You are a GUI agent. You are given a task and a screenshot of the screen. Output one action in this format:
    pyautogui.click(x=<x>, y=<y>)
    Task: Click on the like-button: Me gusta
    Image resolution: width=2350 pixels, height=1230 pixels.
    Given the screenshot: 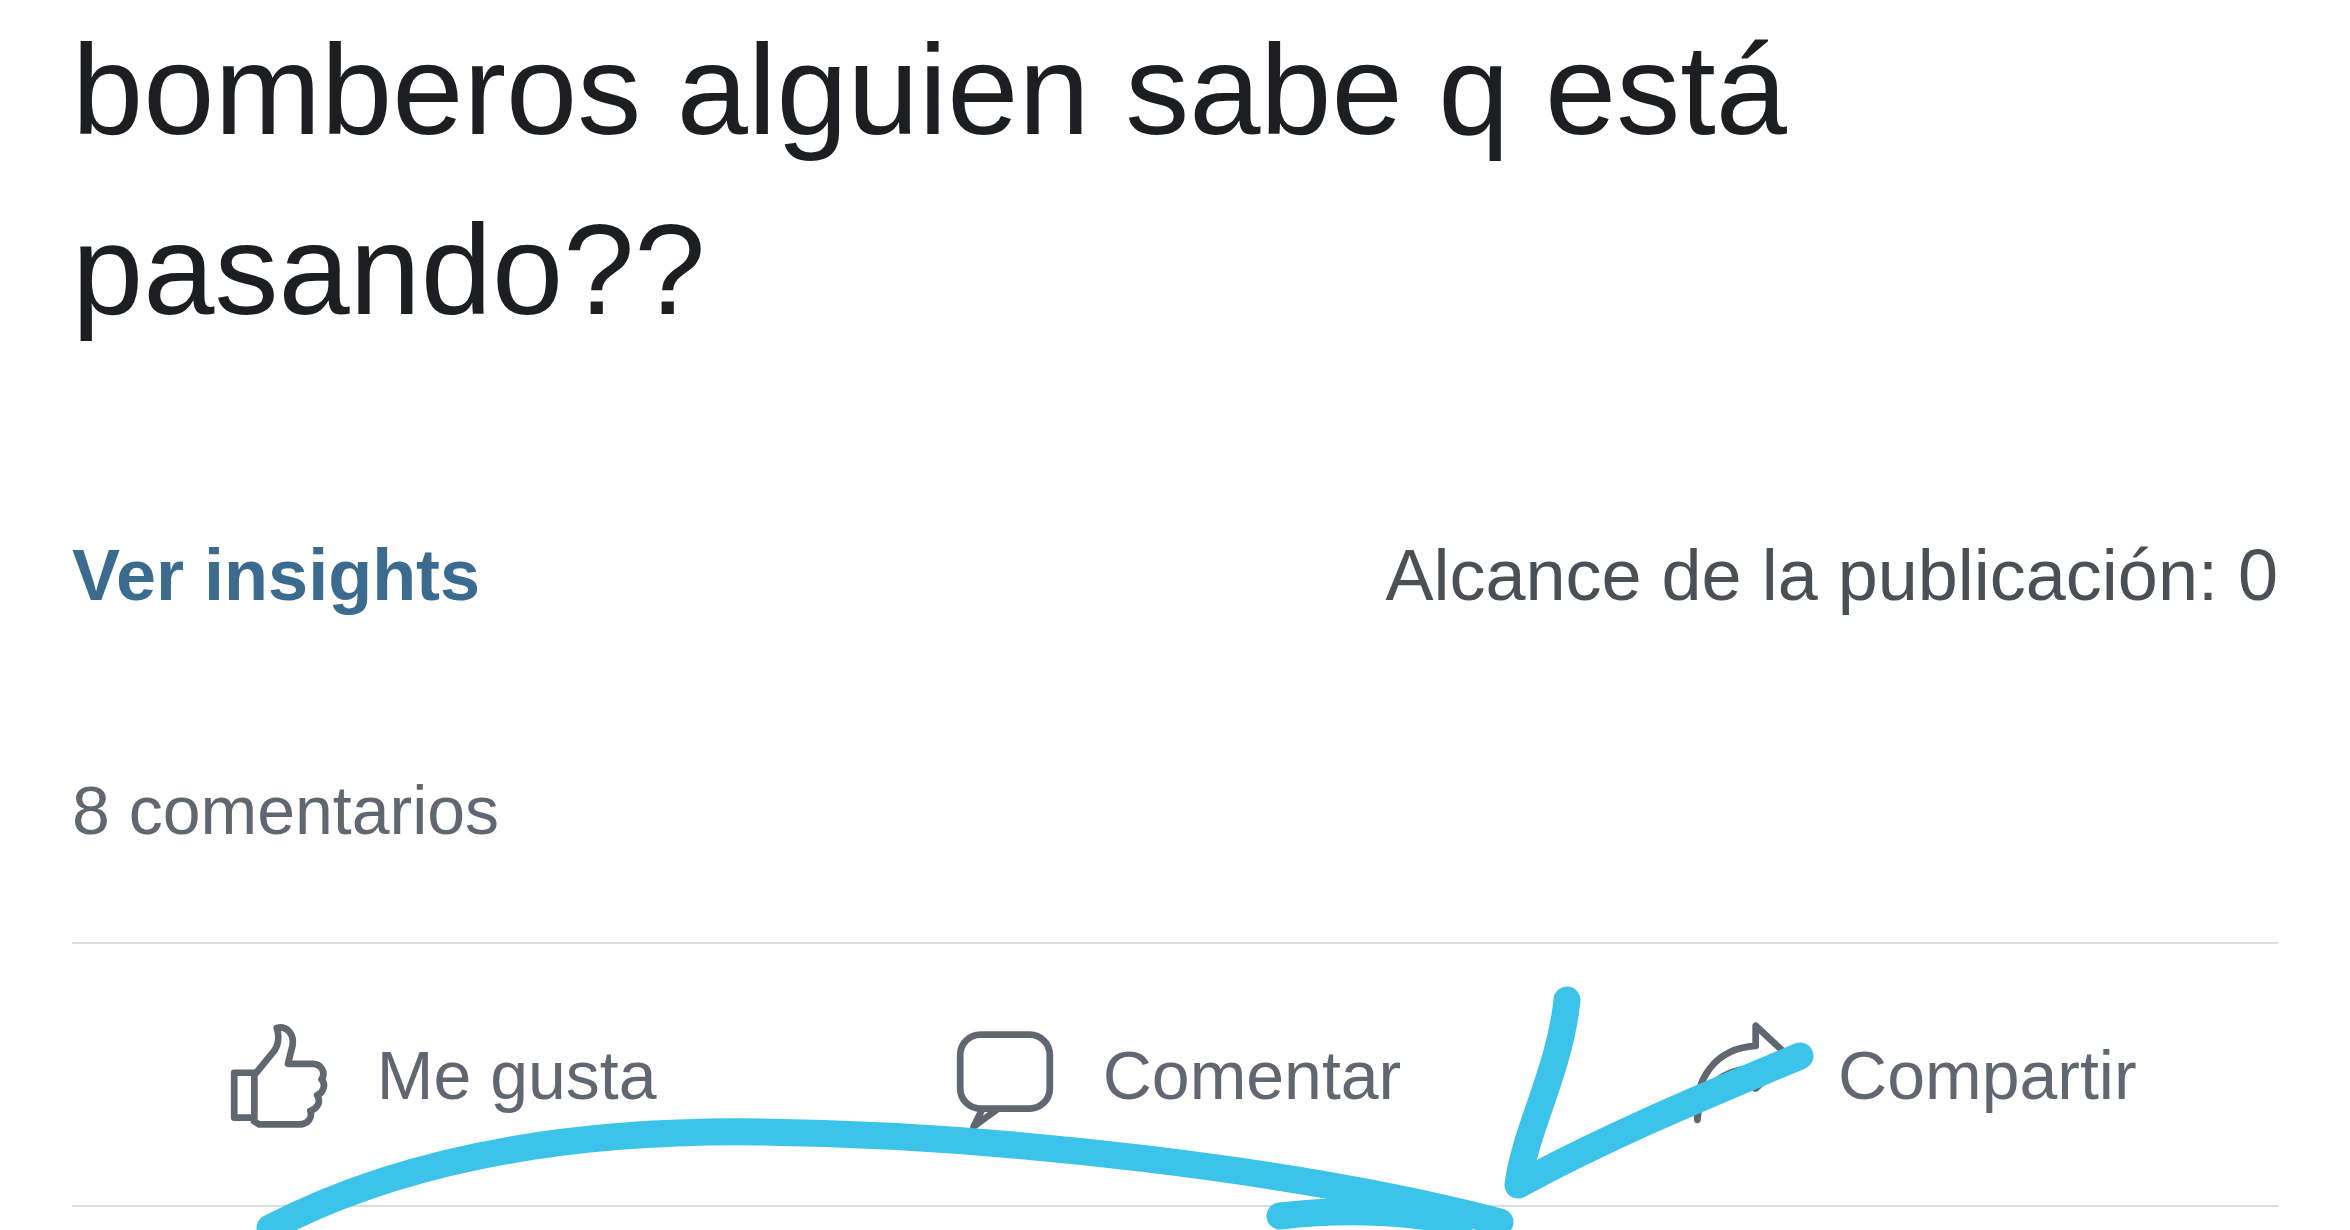 What is the action you would take?
    pyautogui.click(x=439, y=1074)
    